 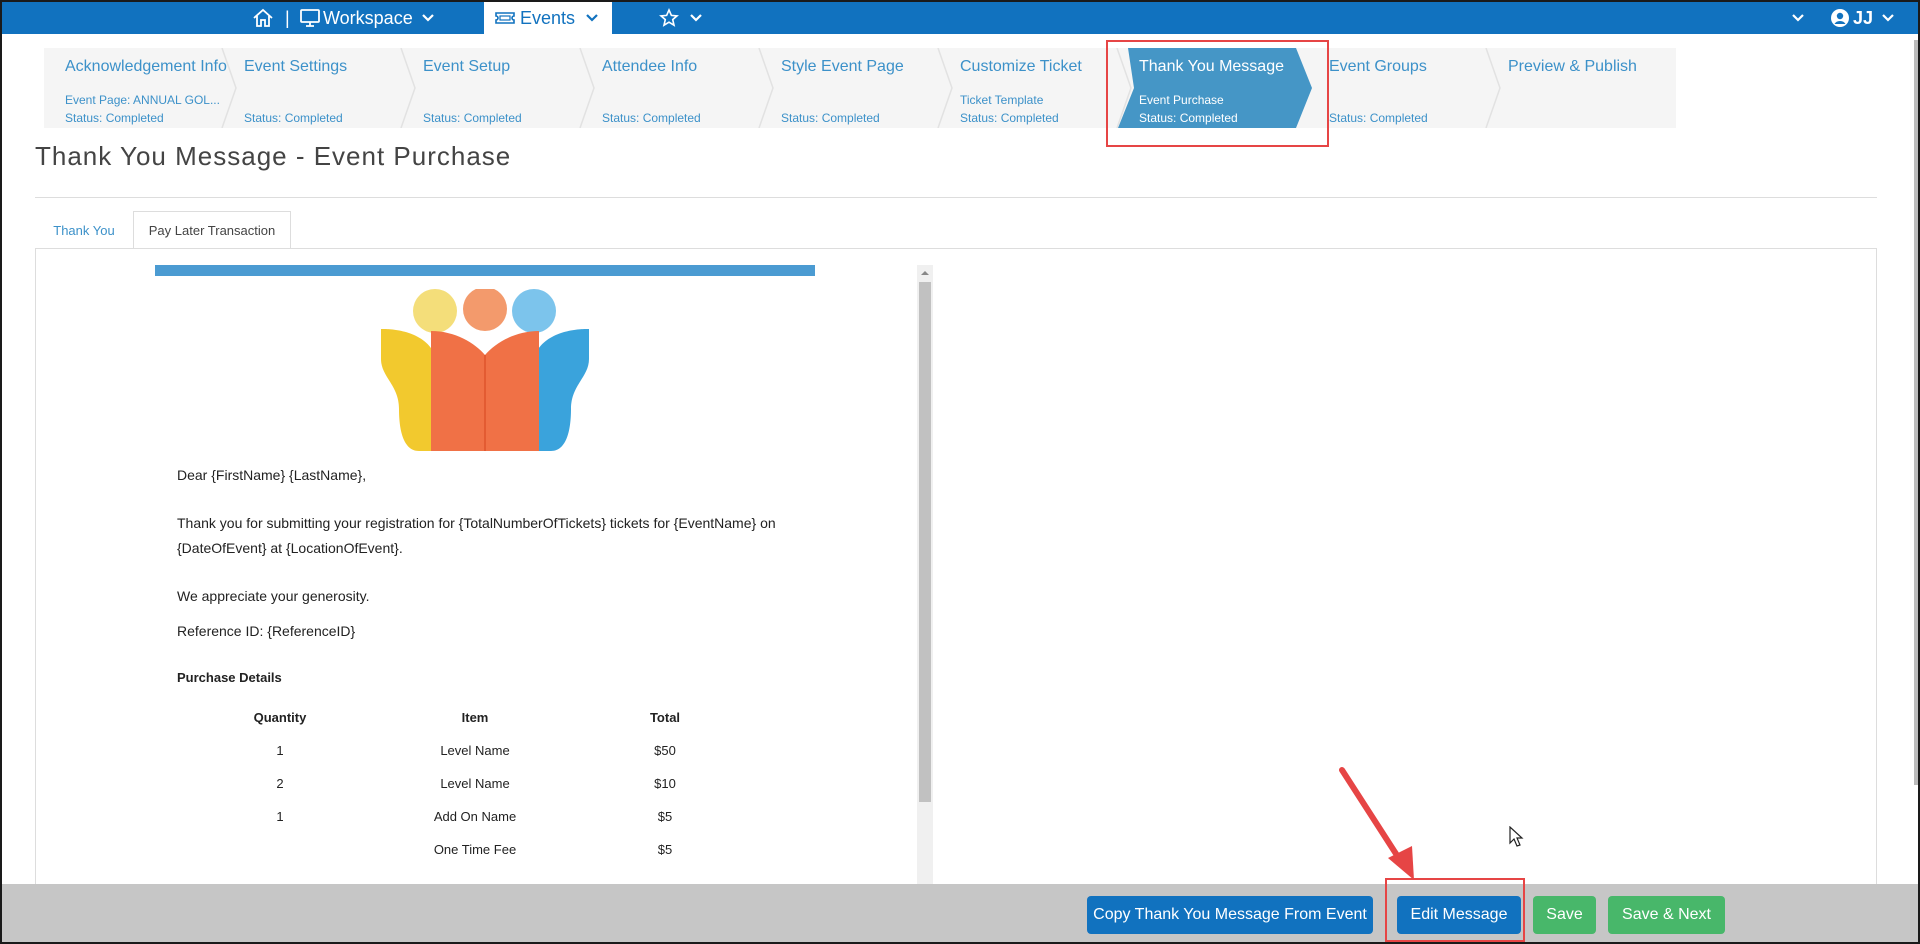 What do you see at coordinates (925, 542) in the screenshot?
I see `preview-scrollbar-thumb` at bounding box center [925, 542].